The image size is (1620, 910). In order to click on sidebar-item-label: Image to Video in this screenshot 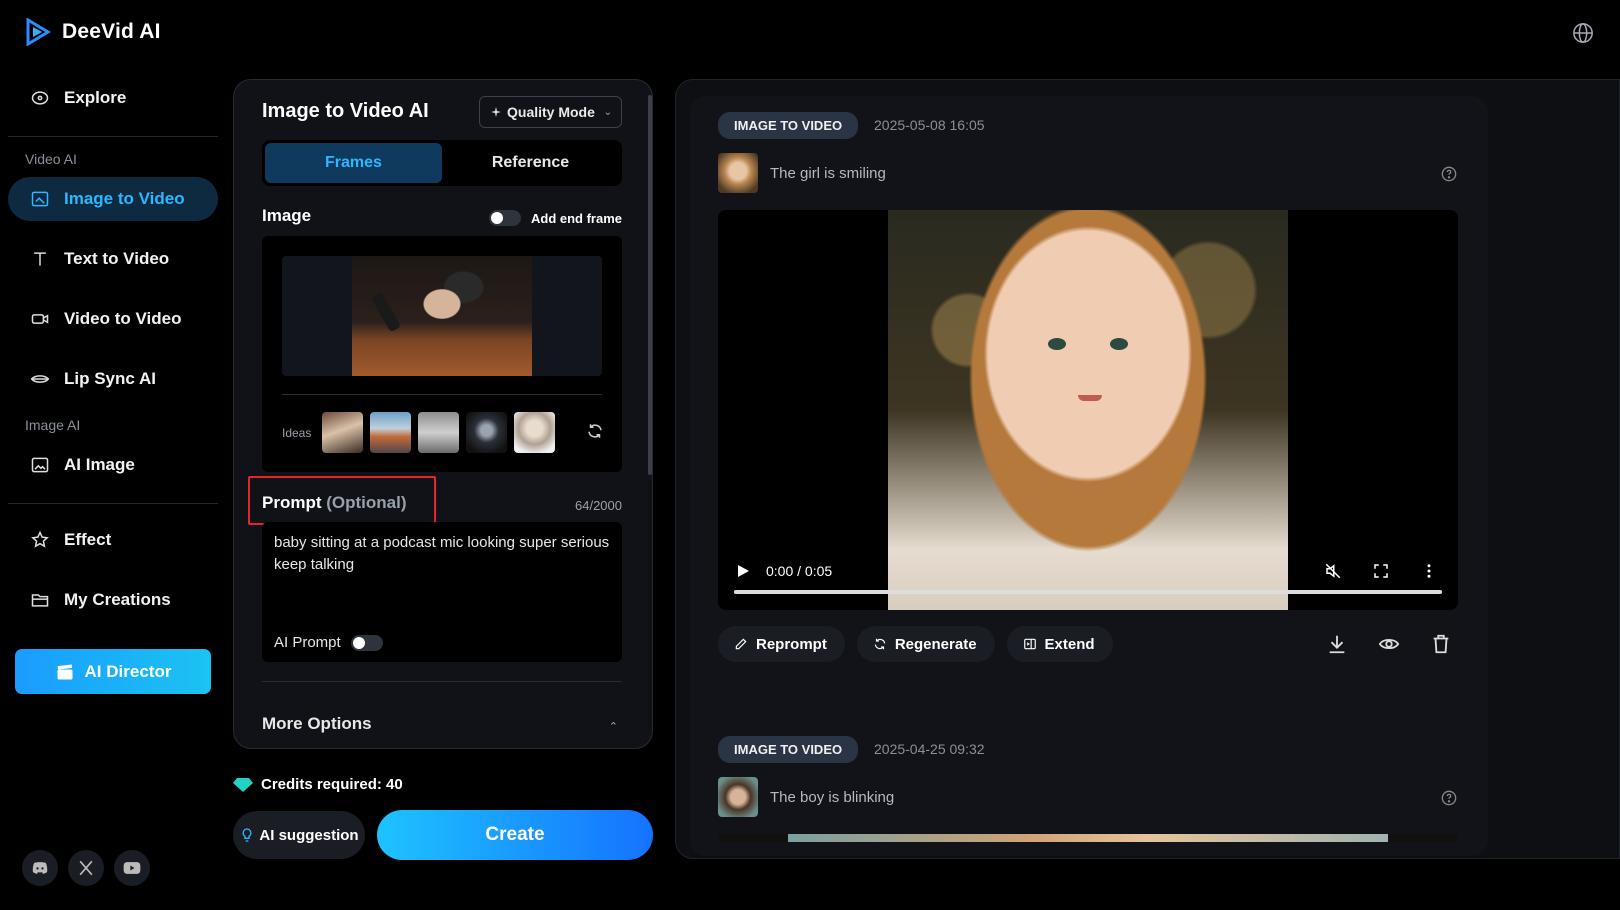, I will do `click(124, 198)`.